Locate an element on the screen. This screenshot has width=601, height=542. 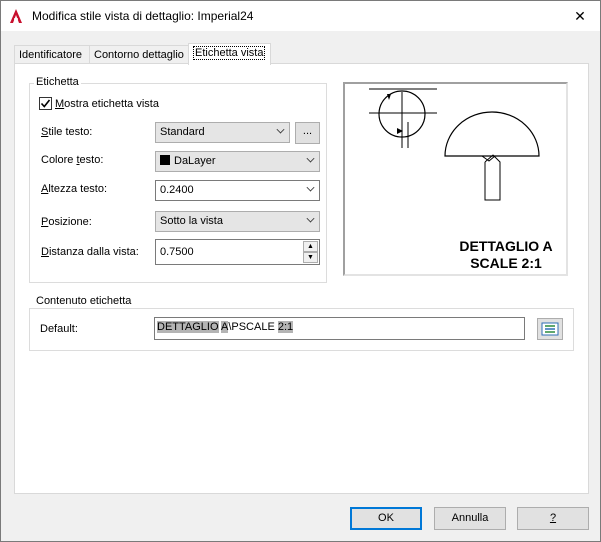
distanza-value: 0.7500 is located at coordinates (177, 252).